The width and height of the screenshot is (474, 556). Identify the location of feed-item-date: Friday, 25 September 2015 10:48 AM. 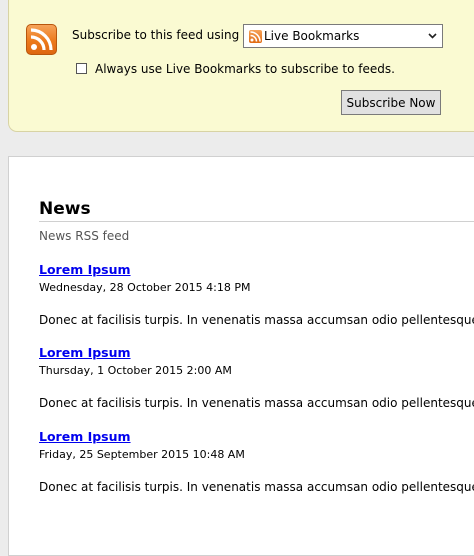
(142, 454).